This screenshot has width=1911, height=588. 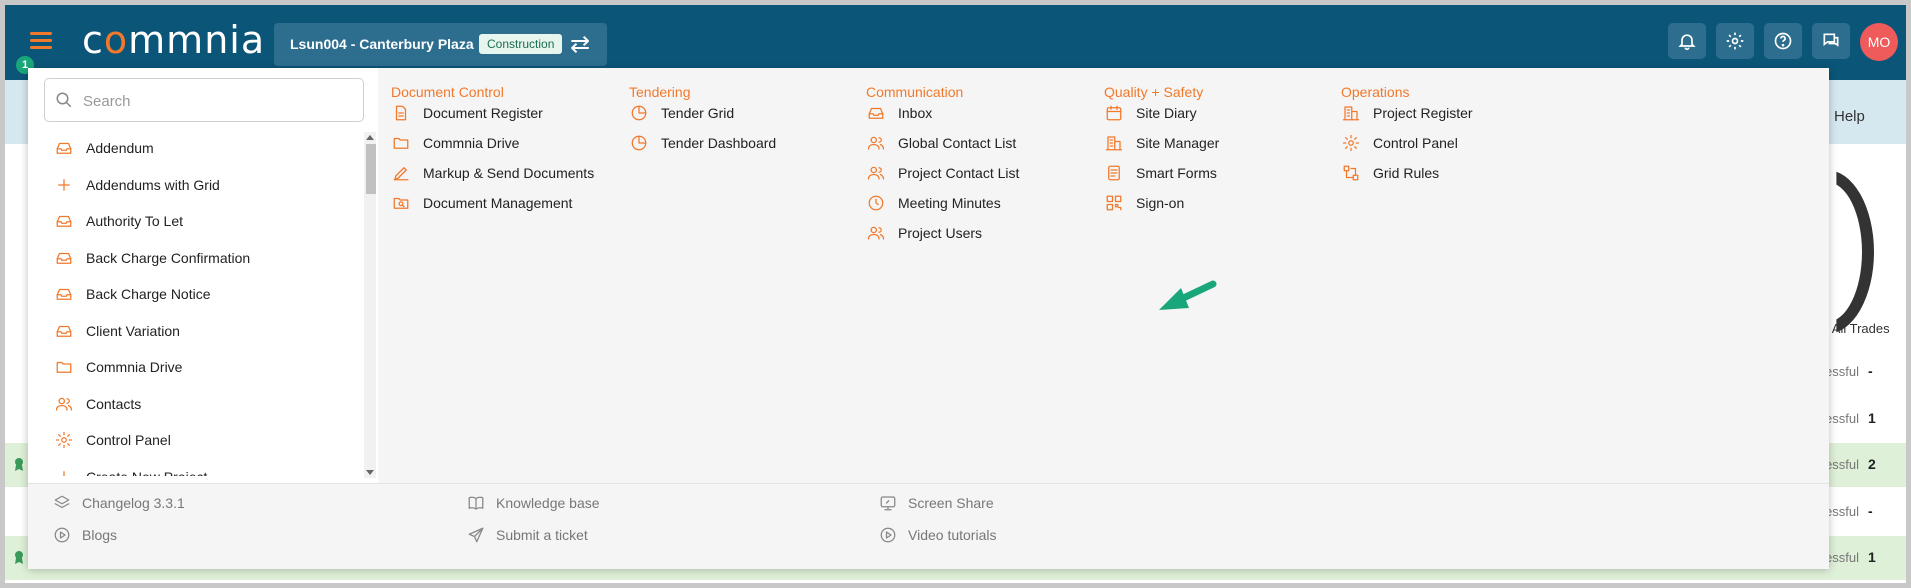 I want to click on search-box, so click(x=204, y=100).